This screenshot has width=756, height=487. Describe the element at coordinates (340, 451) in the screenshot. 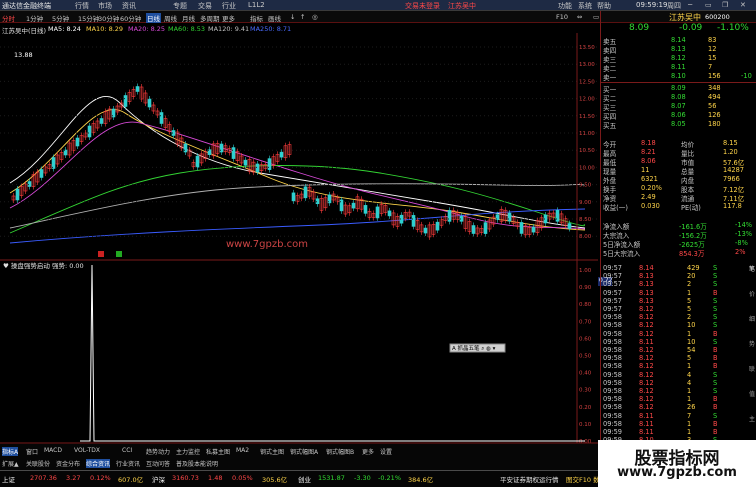

I see `indicator-tab: 钢式幅图B` at that location.